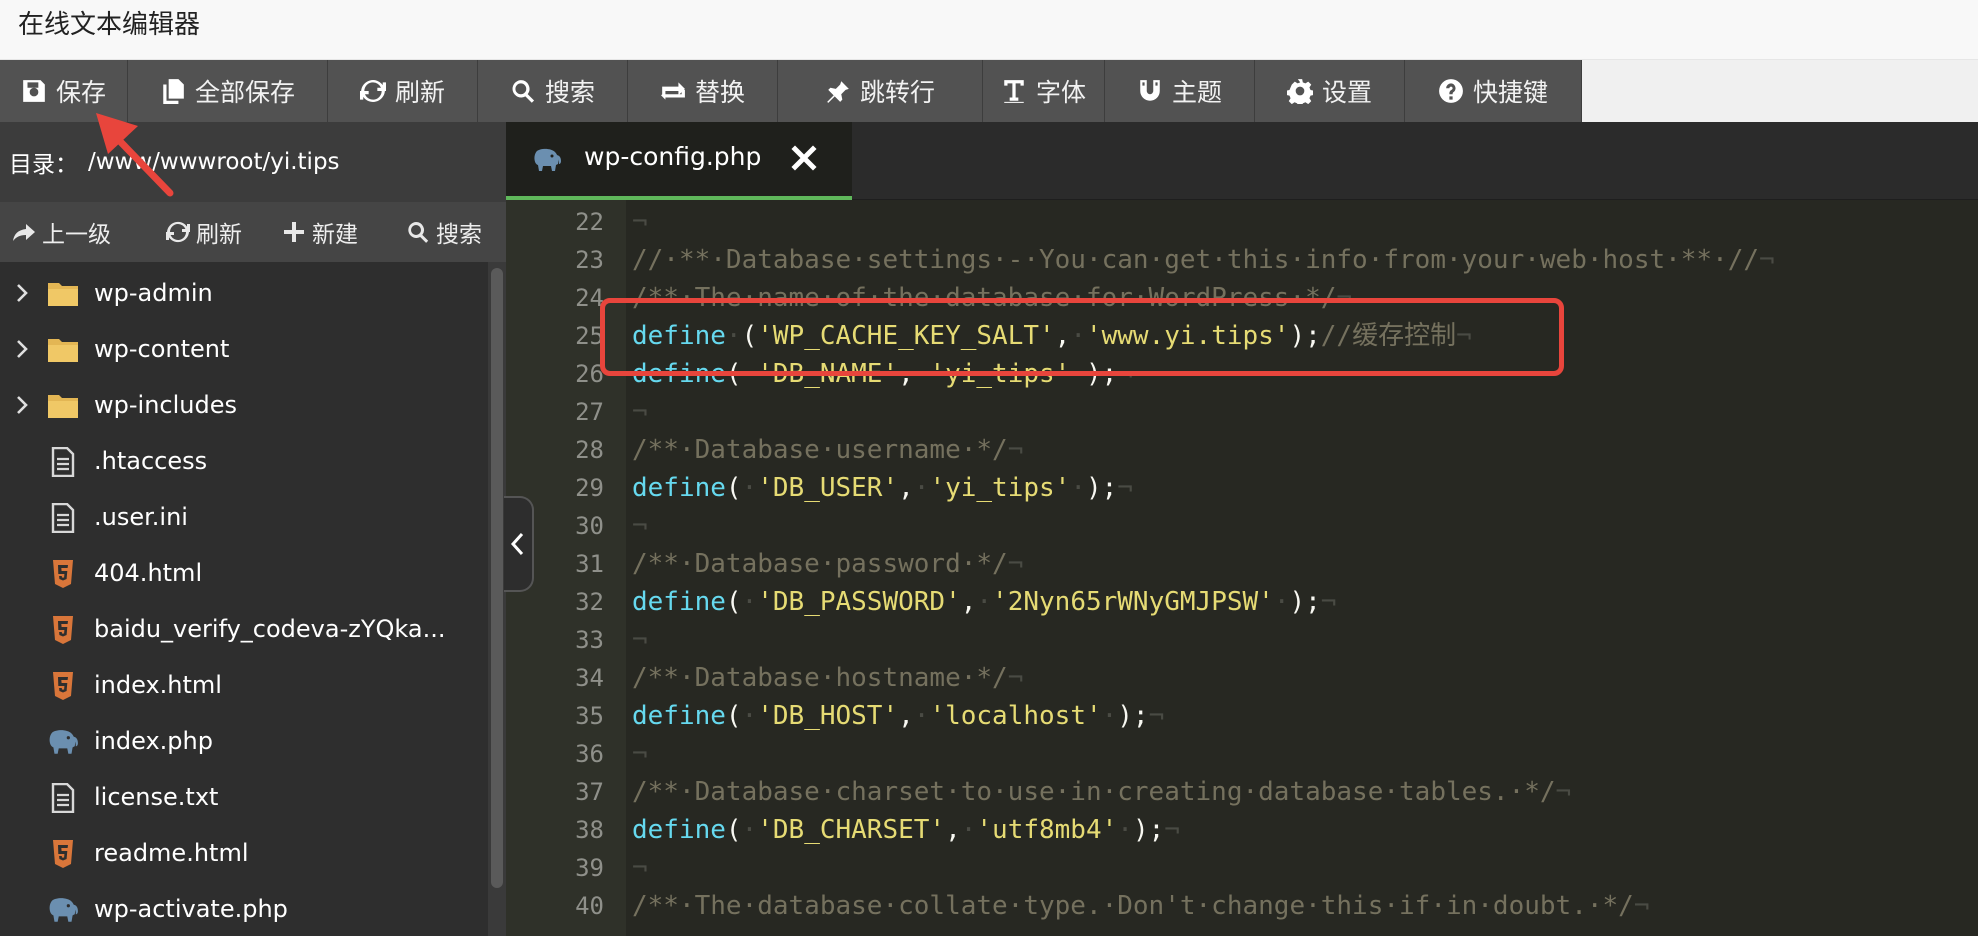 The height and width of the screenshot is (936, 1978). Describe the element at coordinates (733, 830) in the screenshot. I see `code-token: (` at that location.